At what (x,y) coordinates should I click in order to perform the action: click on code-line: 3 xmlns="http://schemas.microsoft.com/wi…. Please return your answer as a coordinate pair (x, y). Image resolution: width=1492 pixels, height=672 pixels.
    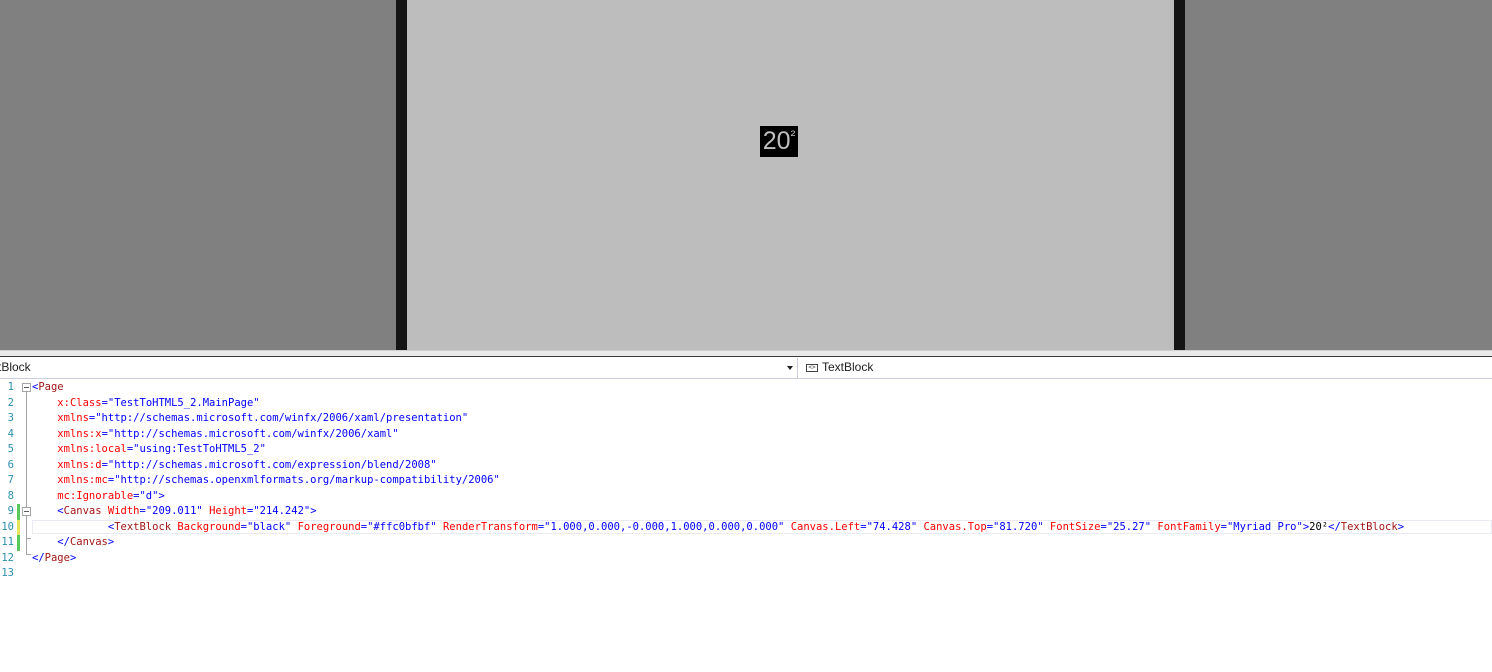
    Looking at the image, I should click on (746, 419).